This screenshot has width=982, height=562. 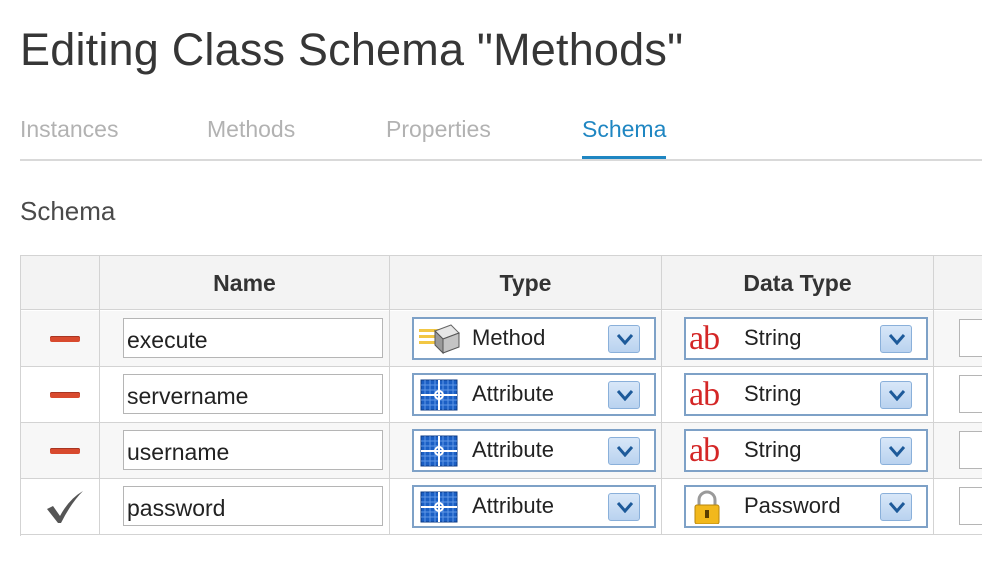 What do you see at coordinates (707, 507) in the screenshot?
I see `padlock-icon` at bounding box center [707, 507].